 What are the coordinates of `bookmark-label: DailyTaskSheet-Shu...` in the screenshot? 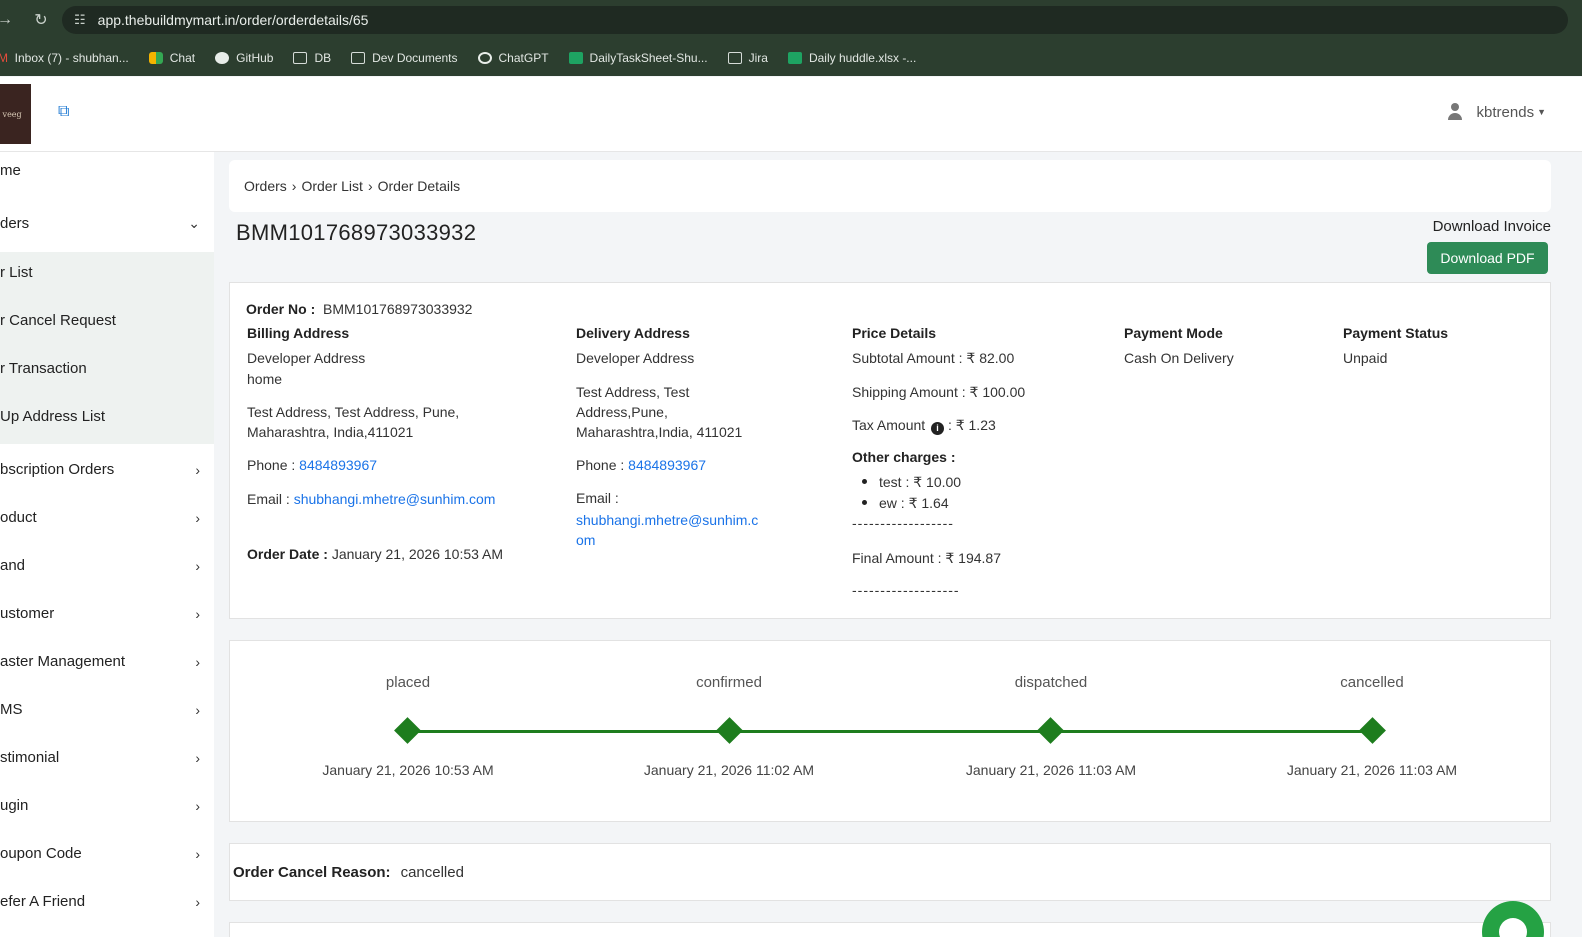 It's located at (648, 58).